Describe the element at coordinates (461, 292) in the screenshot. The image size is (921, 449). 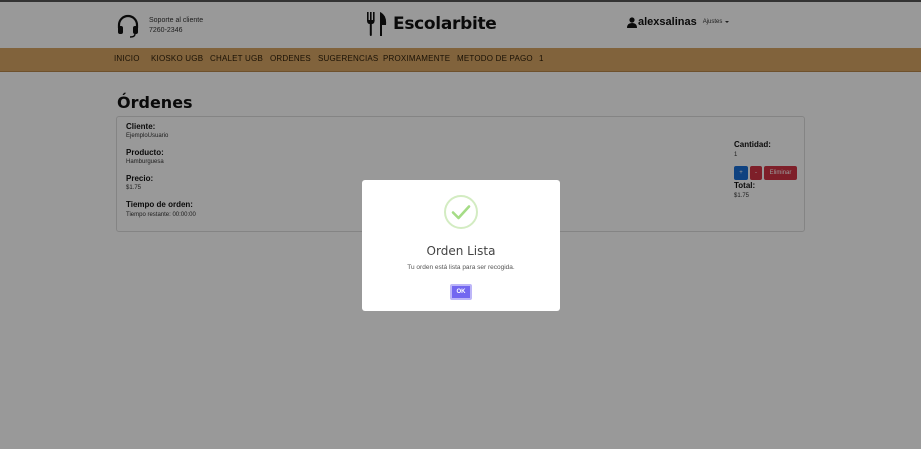
I see `ok-button: OK` at that location.